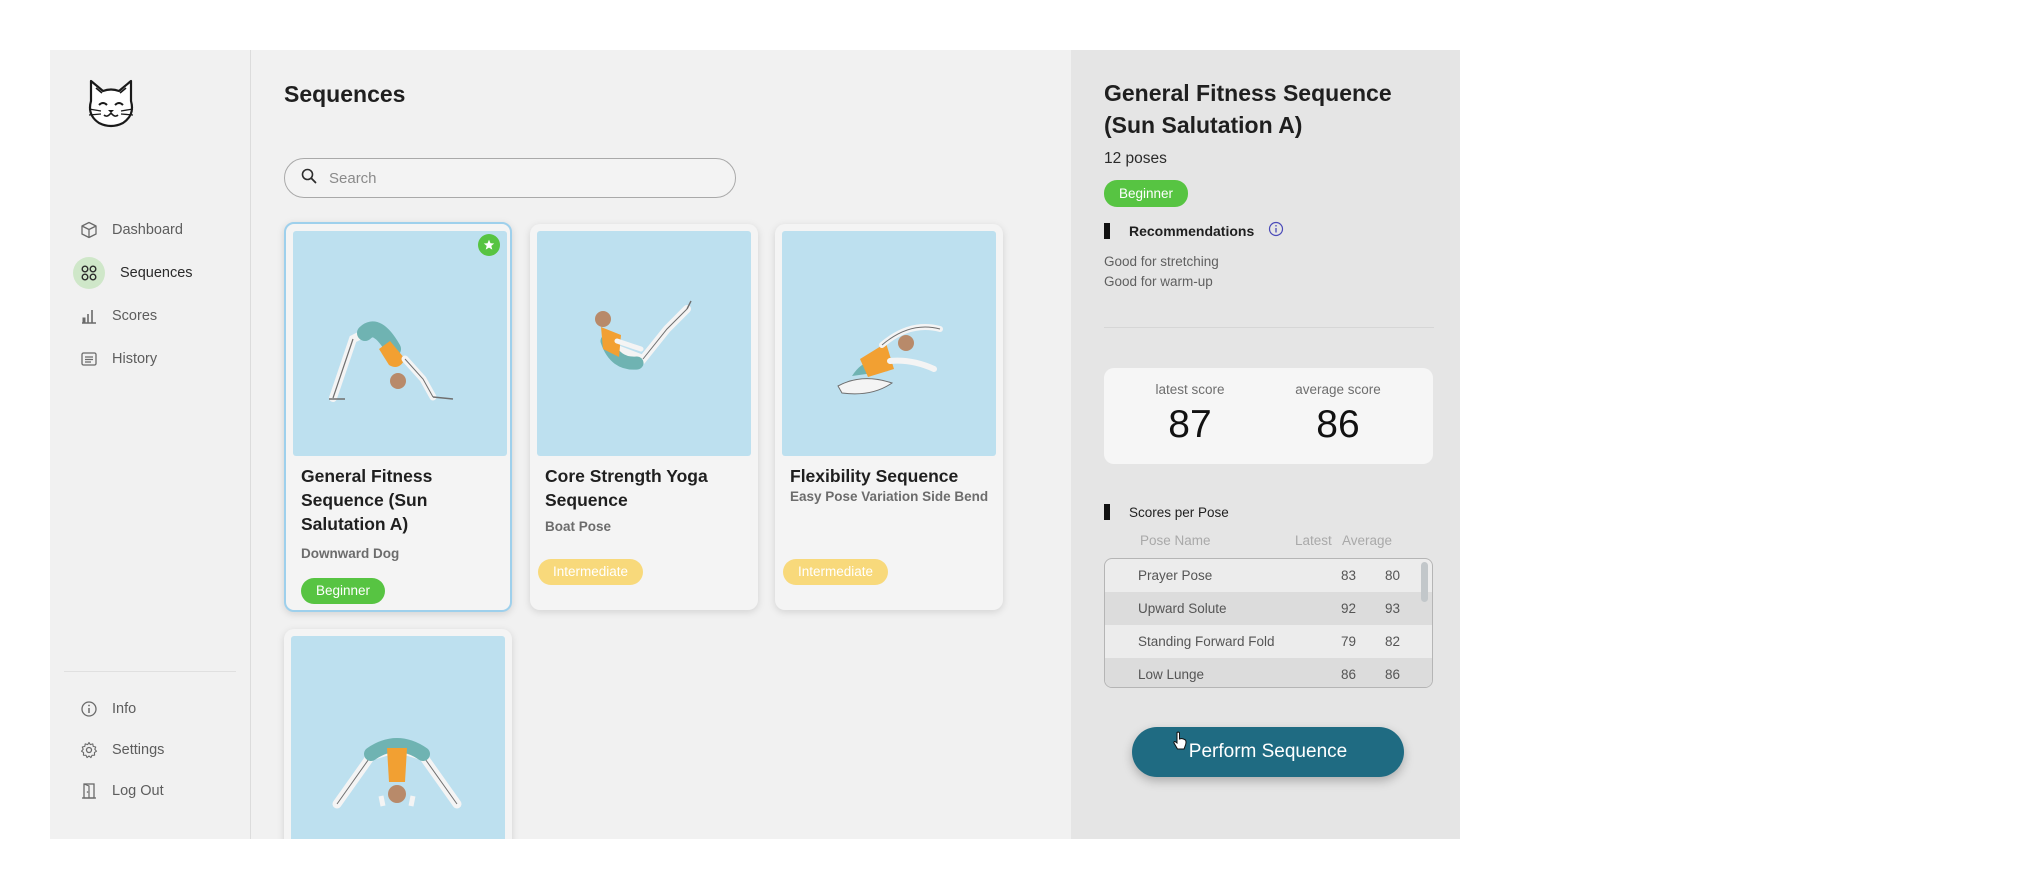  What do you see at coordinates (138, 750) in the screenshot?
I see `nav-settings-label: Settings` at bounding box center [138, 750].